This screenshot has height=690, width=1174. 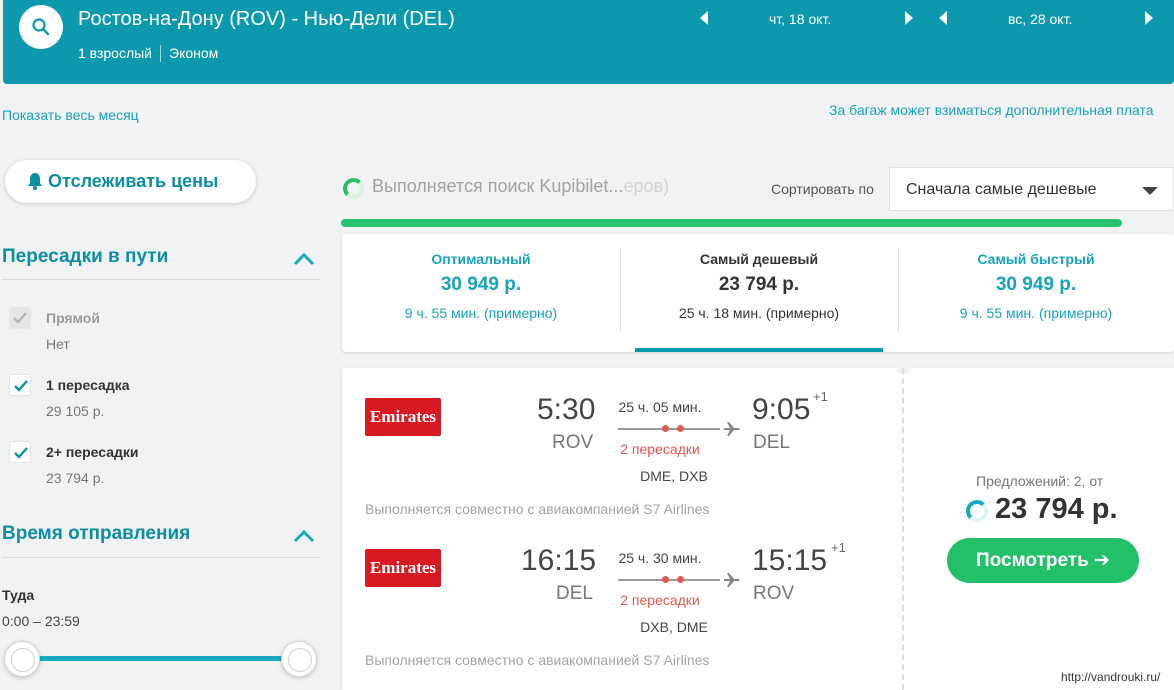 What do you see at coordinates (73, 318) in the screenshot?
I see `option-direct-label: Прямой` at bounding box center [73, 318].